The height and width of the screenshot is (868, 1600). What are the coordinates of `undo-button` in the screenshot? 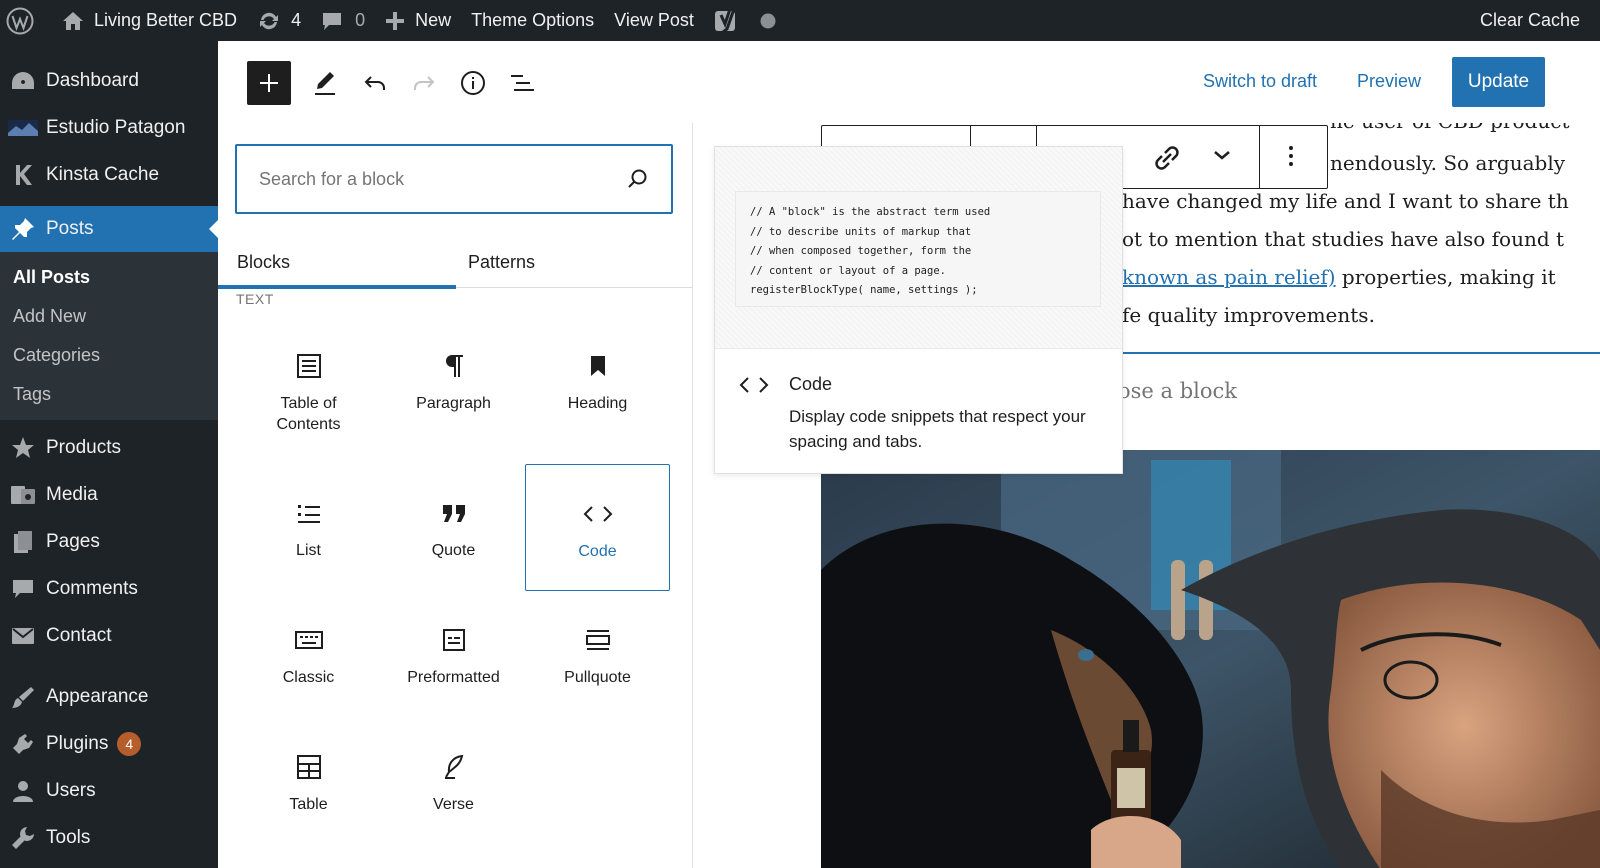 It's located at (375, 83).